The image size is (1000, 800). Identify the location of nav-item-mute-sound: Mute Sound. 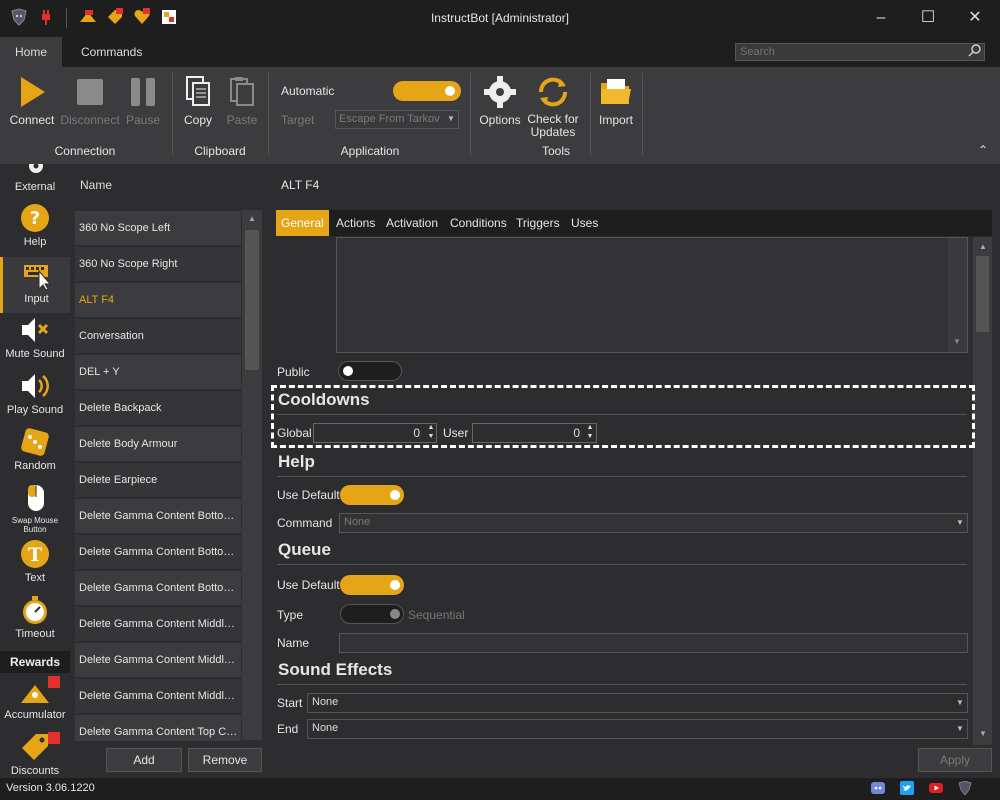
(35, 342).